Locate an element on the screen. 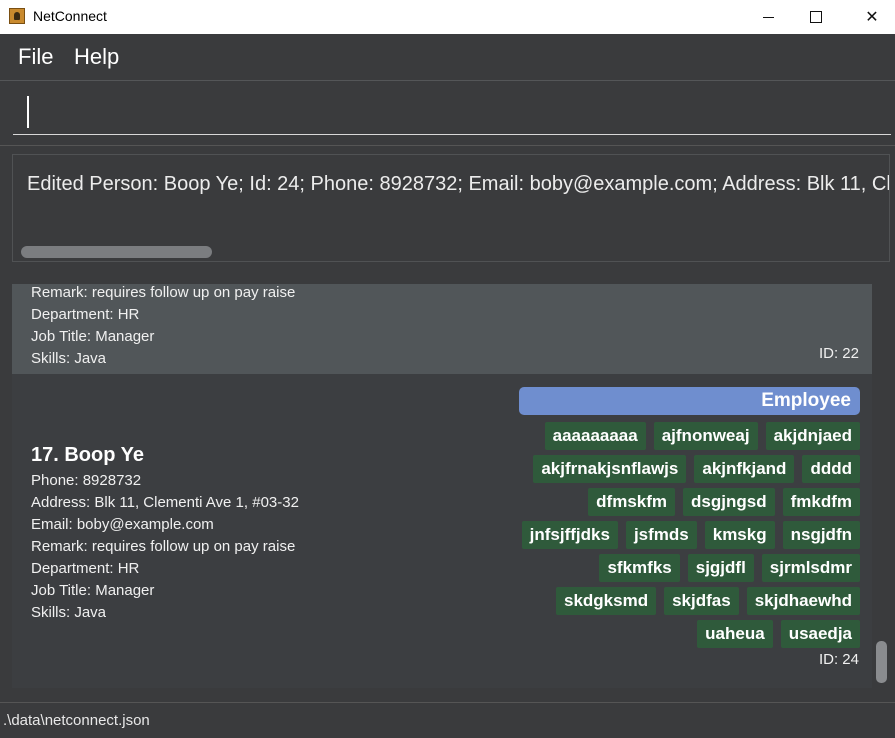 Image resolution: width=895 pixels, height=738 pixels. text-caret is located at coordinates (28, 112).